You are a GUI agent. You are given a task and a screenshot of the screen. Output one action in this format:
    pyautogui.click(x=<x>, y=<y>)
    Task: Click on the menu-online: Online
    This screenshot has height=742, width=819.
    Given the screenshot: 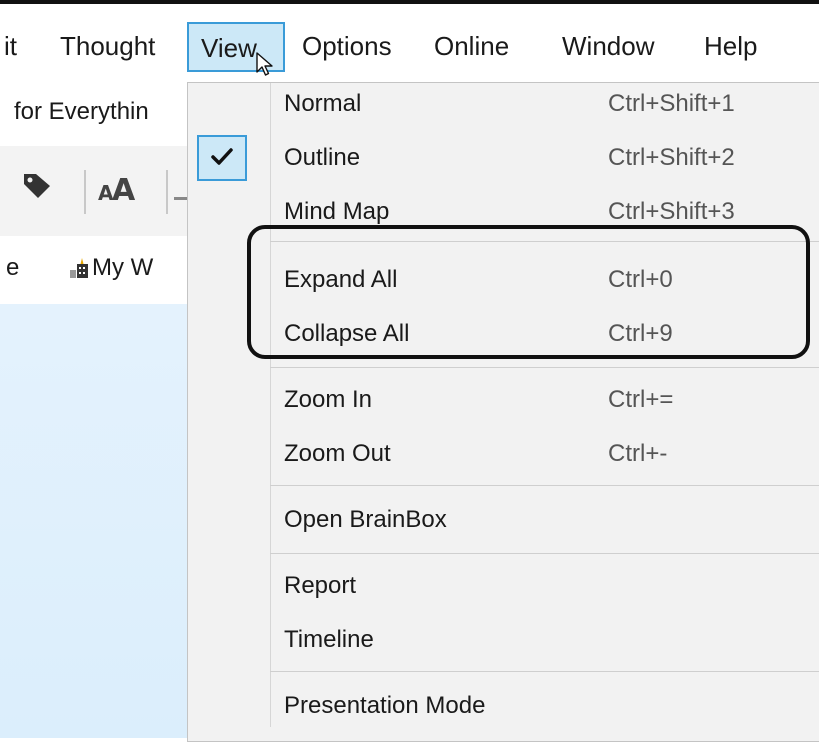 What is the action you would take?
    pyautogui.click(x=484, y=47)
    